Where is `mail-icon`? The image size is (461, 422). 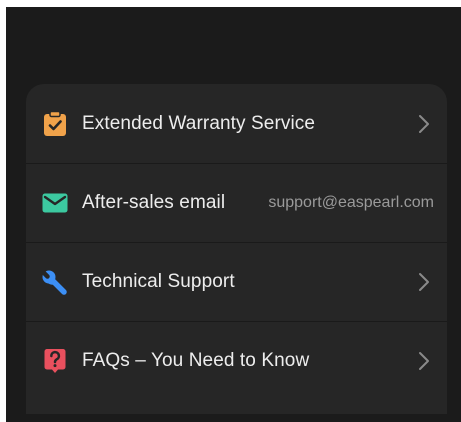
mail-icon is located at coordinates (55, 203).